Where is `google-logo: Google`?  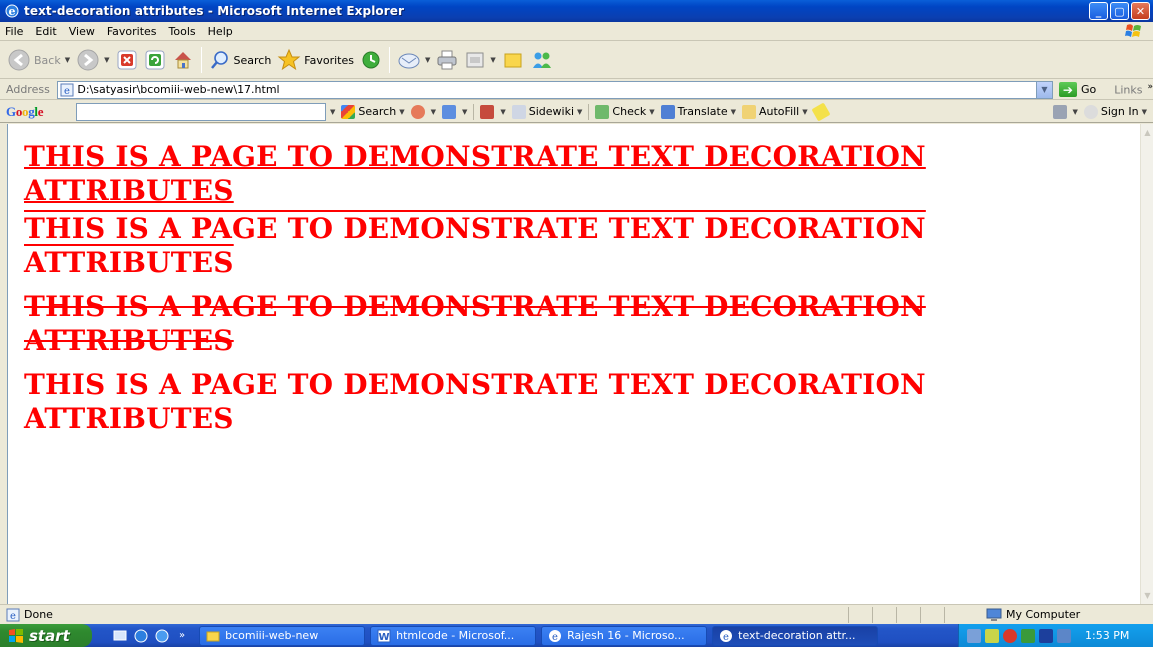 google-logo: Google is located at coordinates (38, 112).